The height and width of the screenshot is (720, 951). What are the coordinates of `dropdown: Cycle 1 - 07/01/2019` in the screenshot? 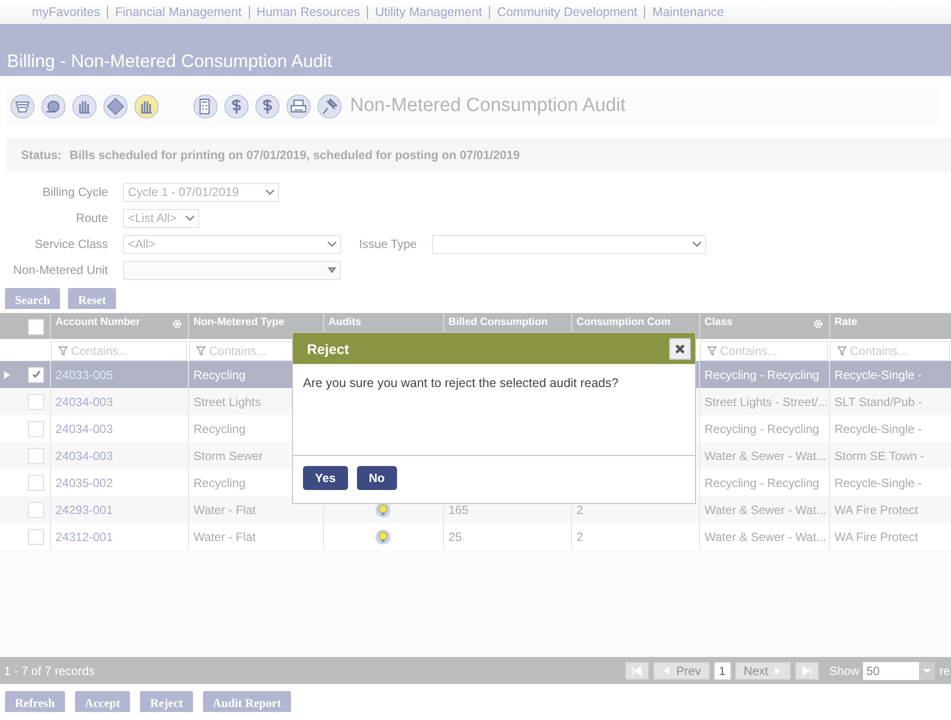 It's located at (201, 192).